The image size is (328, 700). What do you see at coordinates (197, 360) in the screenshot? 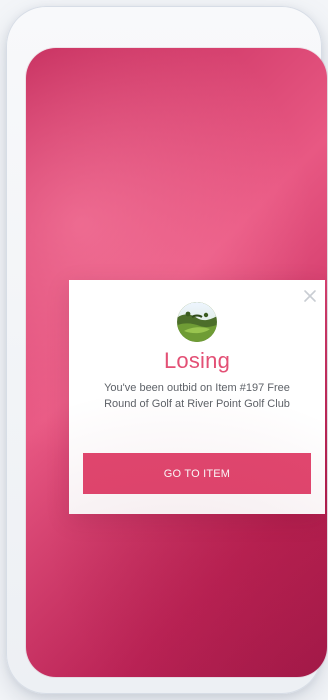
I see `status-title: Losing` at bounding box center [197, 360].